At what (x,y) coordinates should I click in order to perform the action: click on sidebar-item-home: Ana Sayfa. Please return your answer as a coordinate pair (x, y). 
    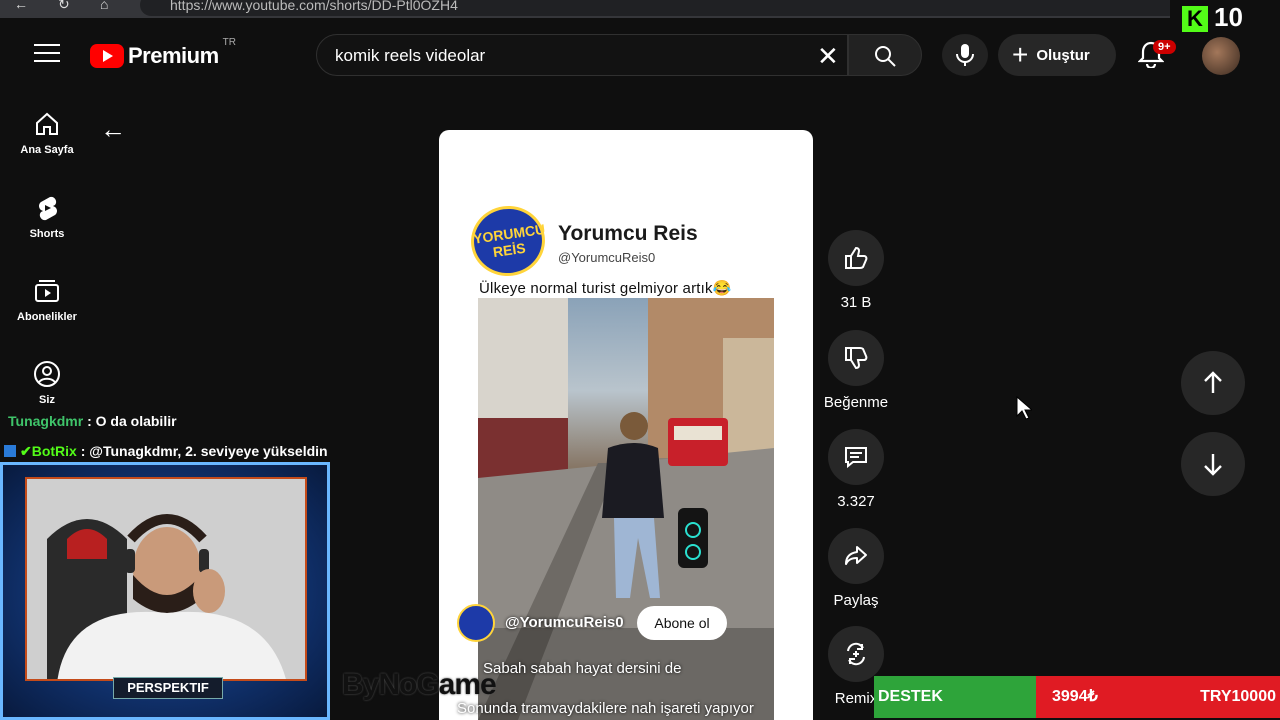
    Looking at the image, I should click on (47, 133).